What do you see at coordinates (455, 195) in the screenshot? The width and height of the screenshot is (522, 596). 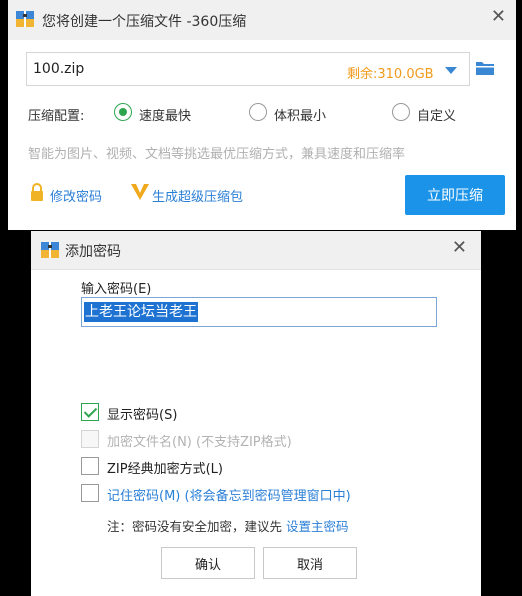 I see `compress-now-button: 立即压缩` at bounding box center [455, 195].